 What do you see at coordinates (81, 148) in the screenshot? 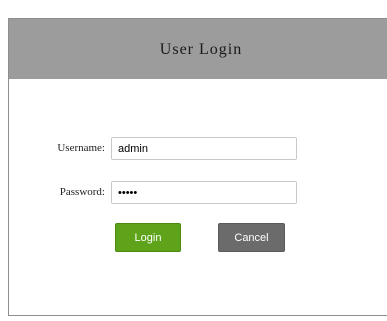
I see `username-label: Username:` at bounding box center [81, 148].